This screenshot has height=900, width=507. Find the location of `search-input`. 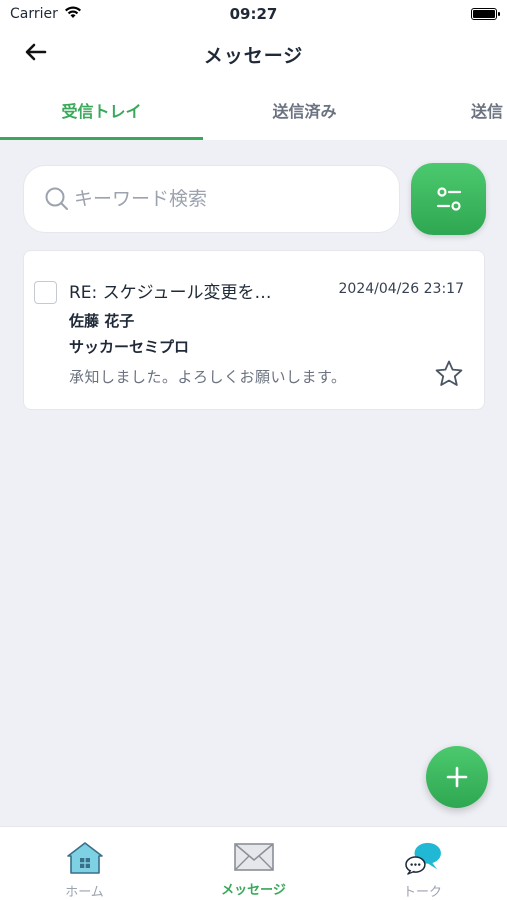

search-input is located at coordinates (224, 199).